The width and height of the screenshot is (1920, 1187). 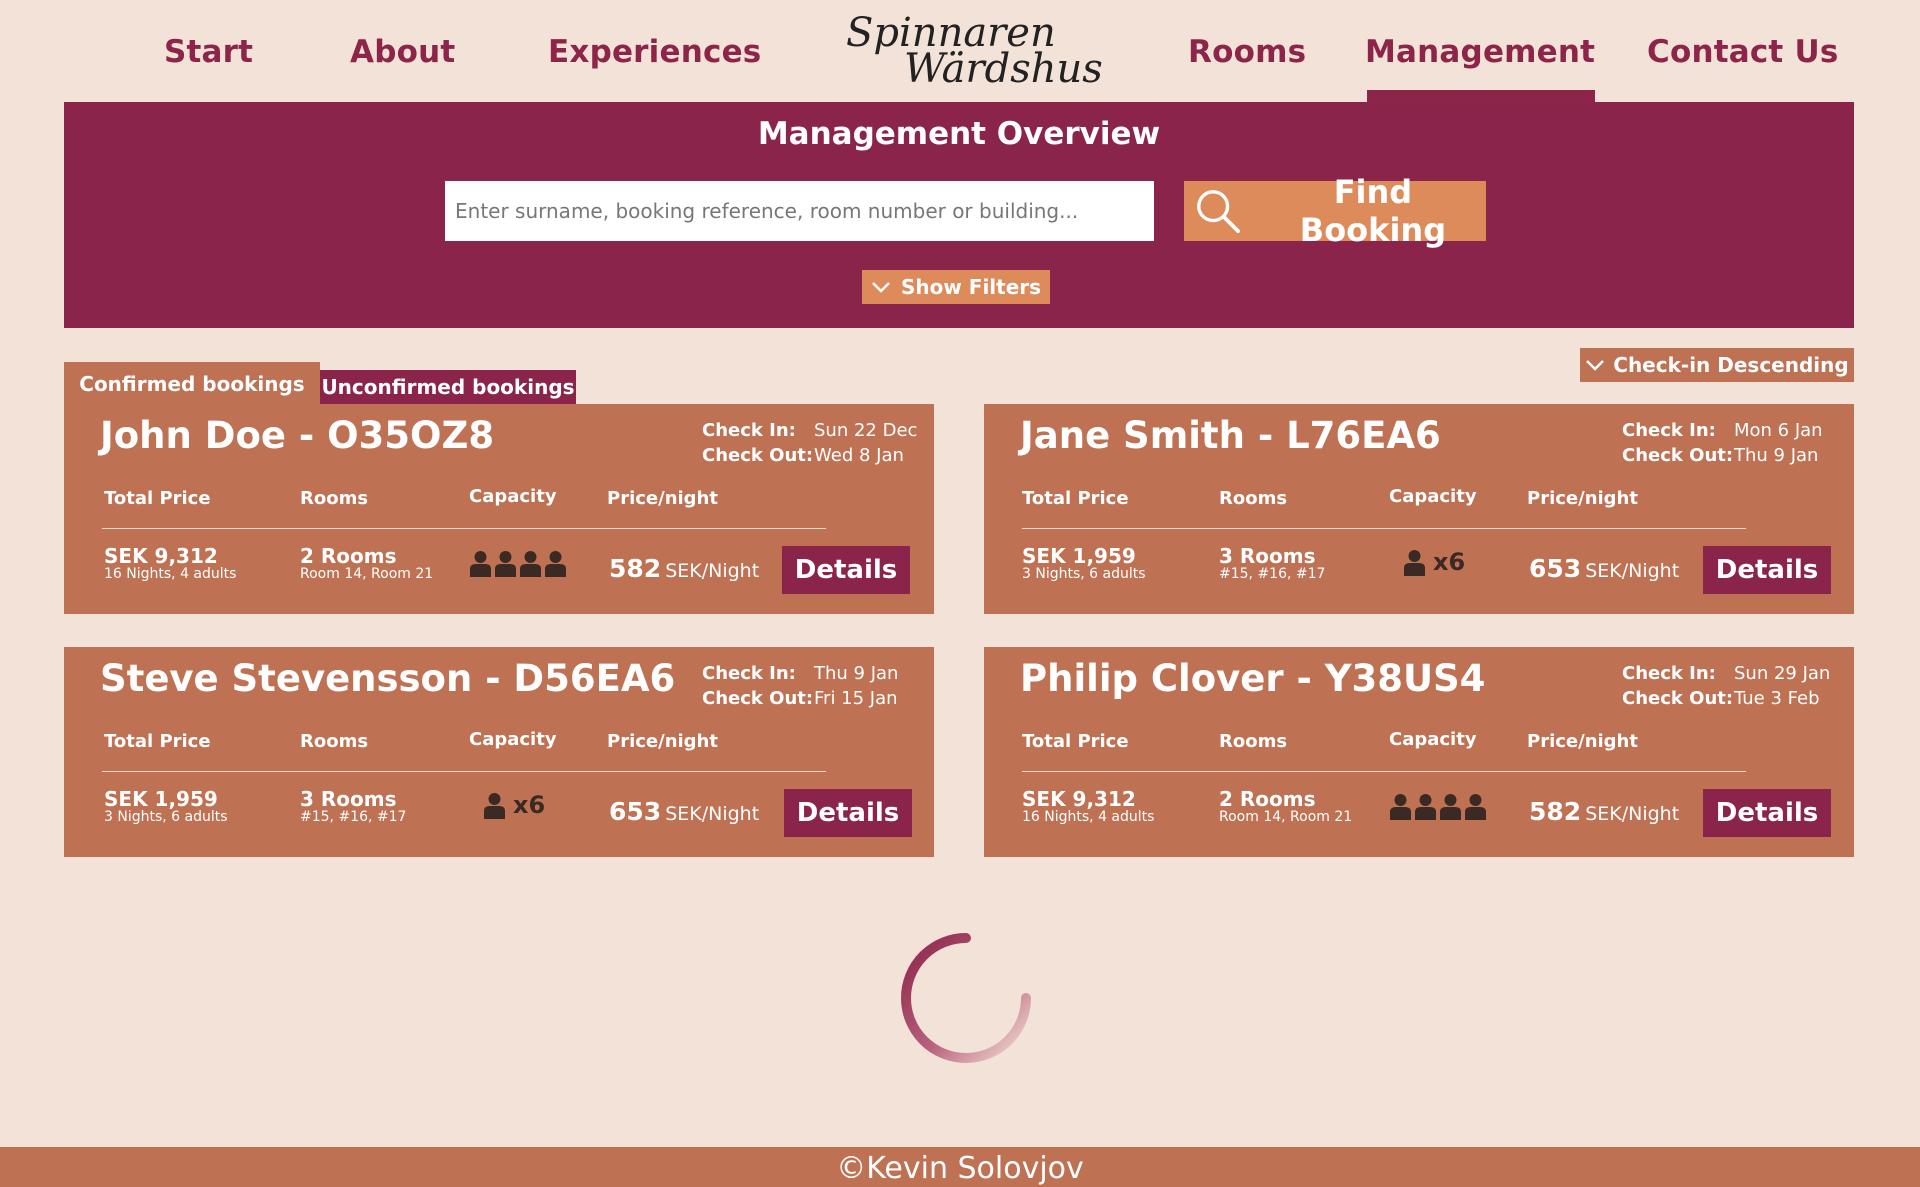 What do you see at coordinates (1782, 673) in the screenshot?
I see `check-in-value: Sun 29 Jan` at bounding box center [1782, 673].